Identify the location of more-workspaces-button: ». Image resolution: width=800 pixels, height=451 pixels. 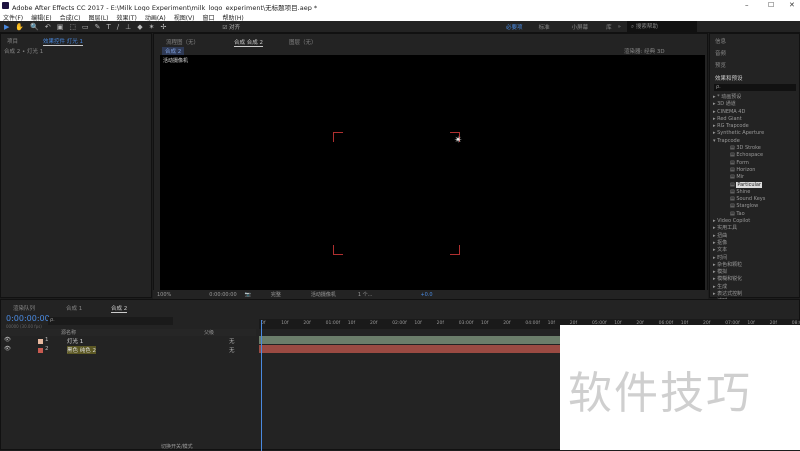
(619, 27).